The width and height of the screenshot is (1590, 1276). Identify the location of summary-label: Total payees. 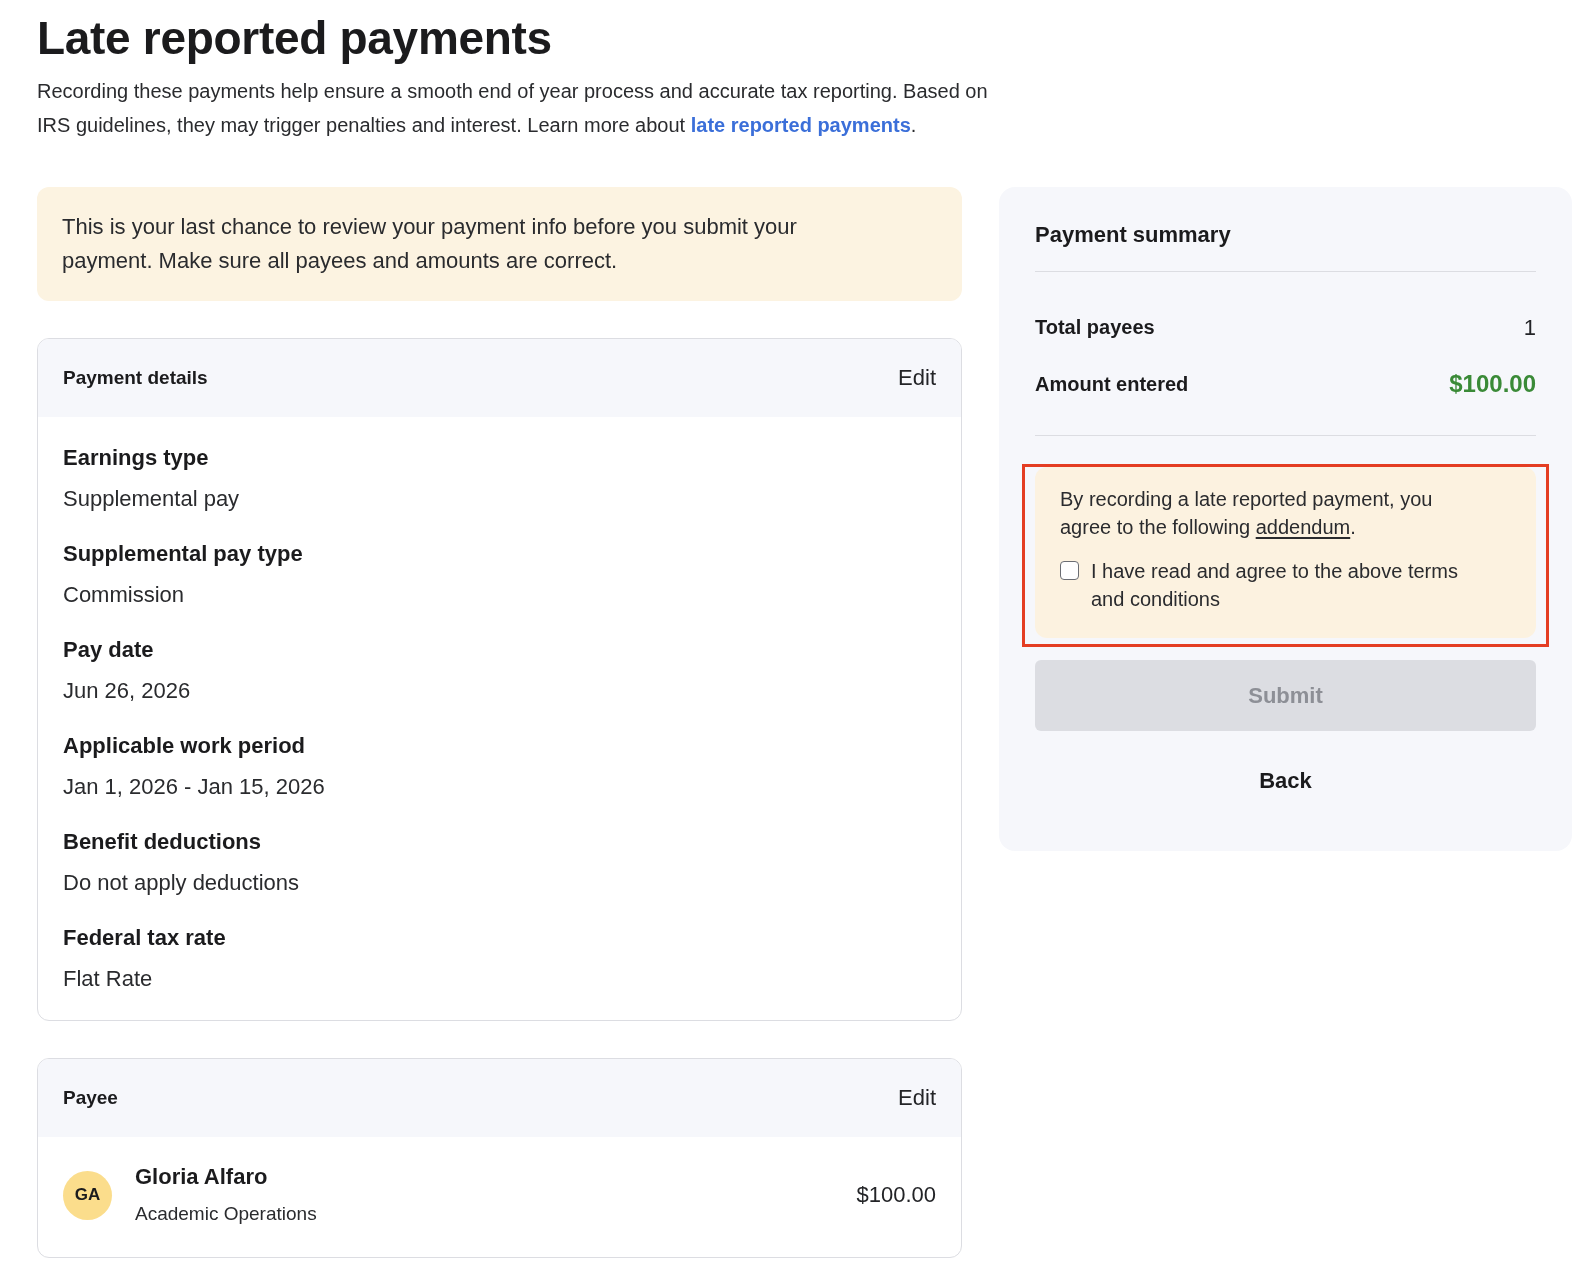
(1095, 327).